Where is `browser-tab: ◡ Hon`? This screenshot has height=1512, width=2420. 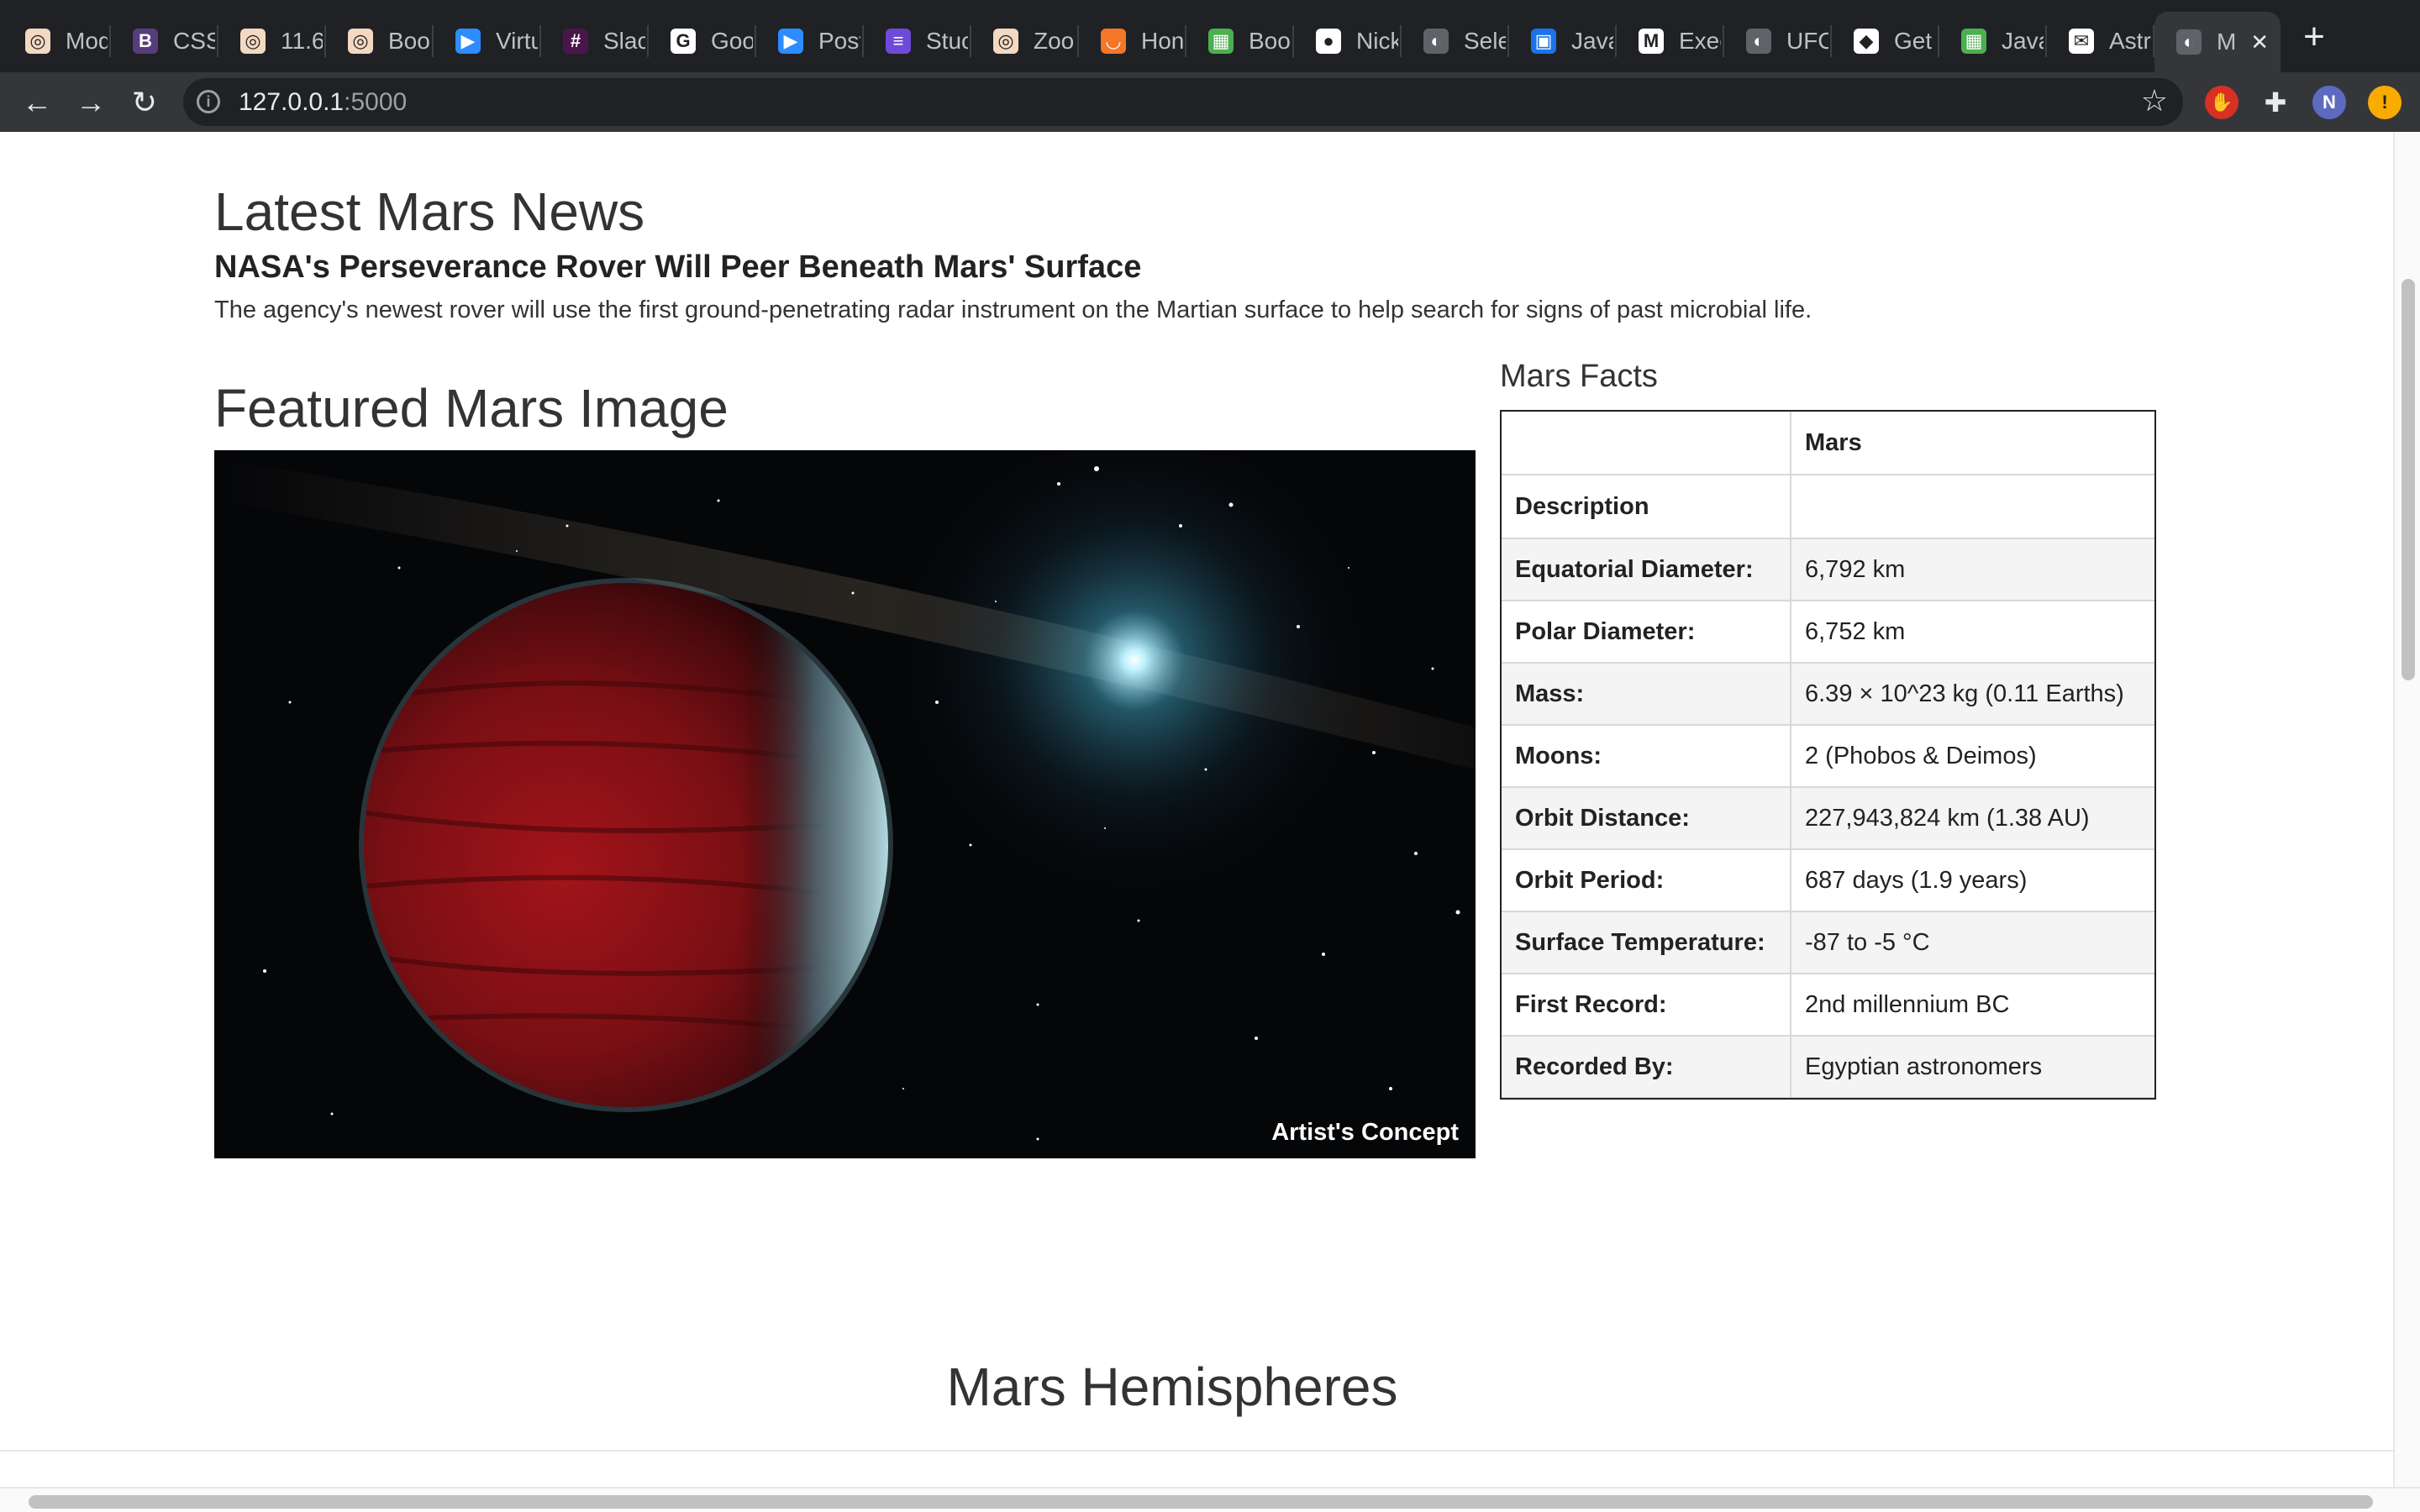 browser-tab: ◡ Hon is located at coordinates (1131, 41).